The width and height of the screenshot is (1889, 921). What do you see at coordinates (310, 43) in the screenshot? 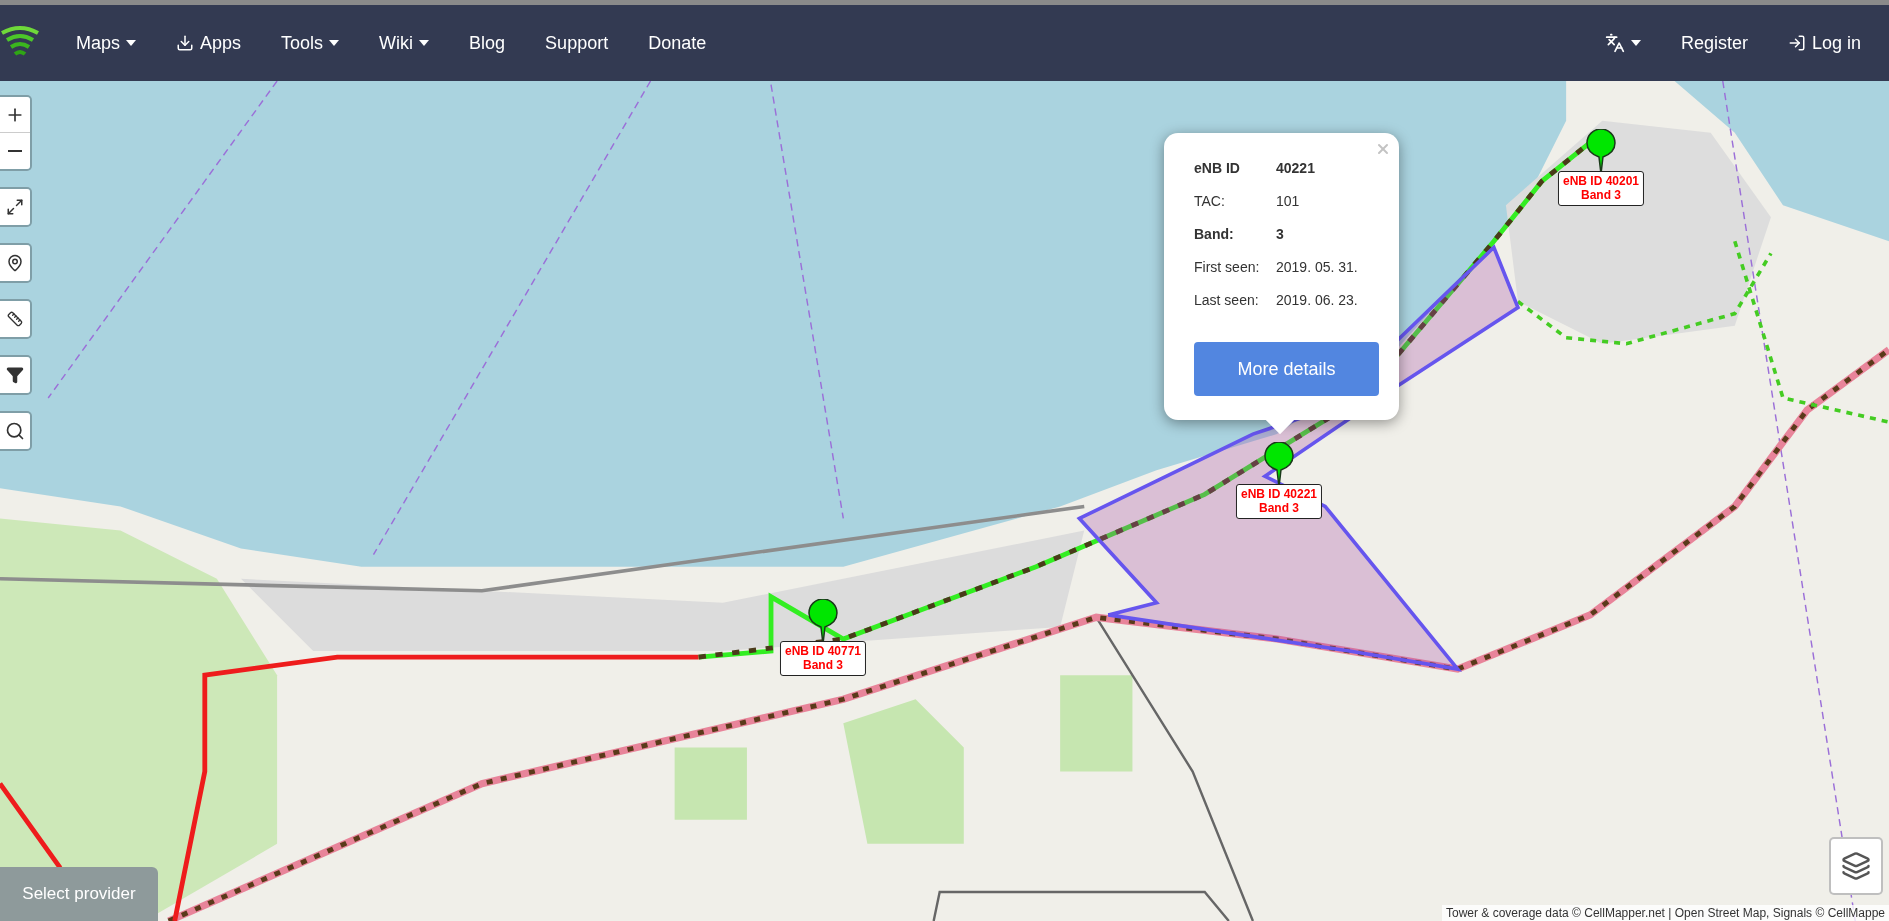
I see `nav-link: Tools` at bounding box center [310, 43].